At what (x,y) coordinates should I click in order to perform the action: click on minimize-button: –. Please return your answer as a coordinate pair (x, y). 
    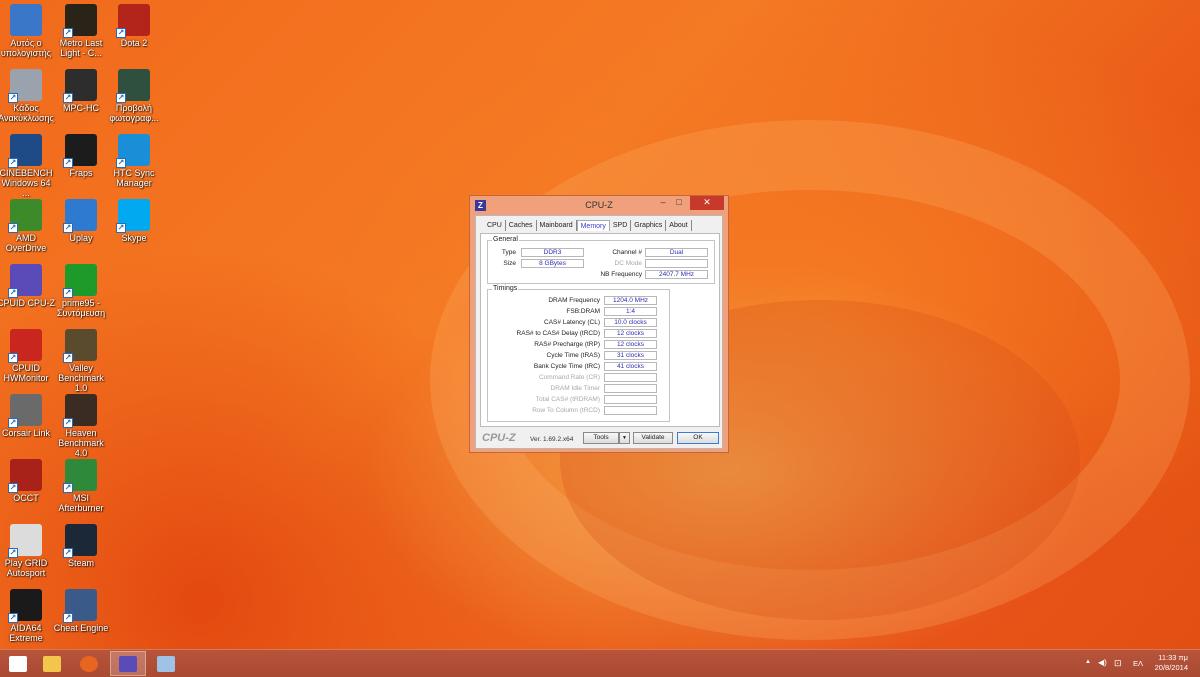
    Looking at the image, I should click on (663, 203).